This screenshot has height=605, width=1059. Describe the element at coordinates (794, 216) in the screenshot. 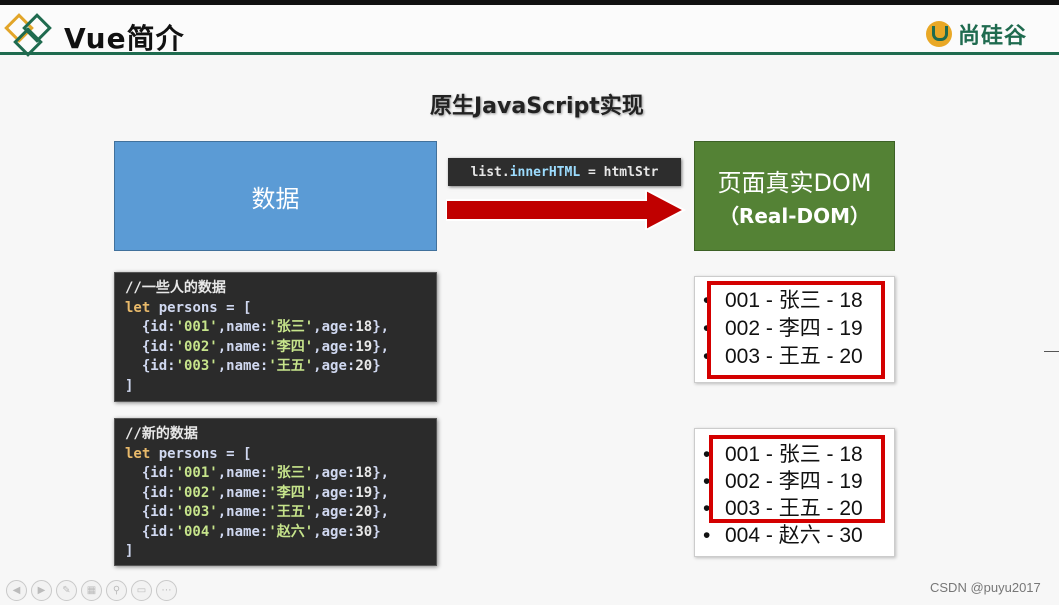

I see `real-dom-subtitle: （Real-DOM）` at that location.